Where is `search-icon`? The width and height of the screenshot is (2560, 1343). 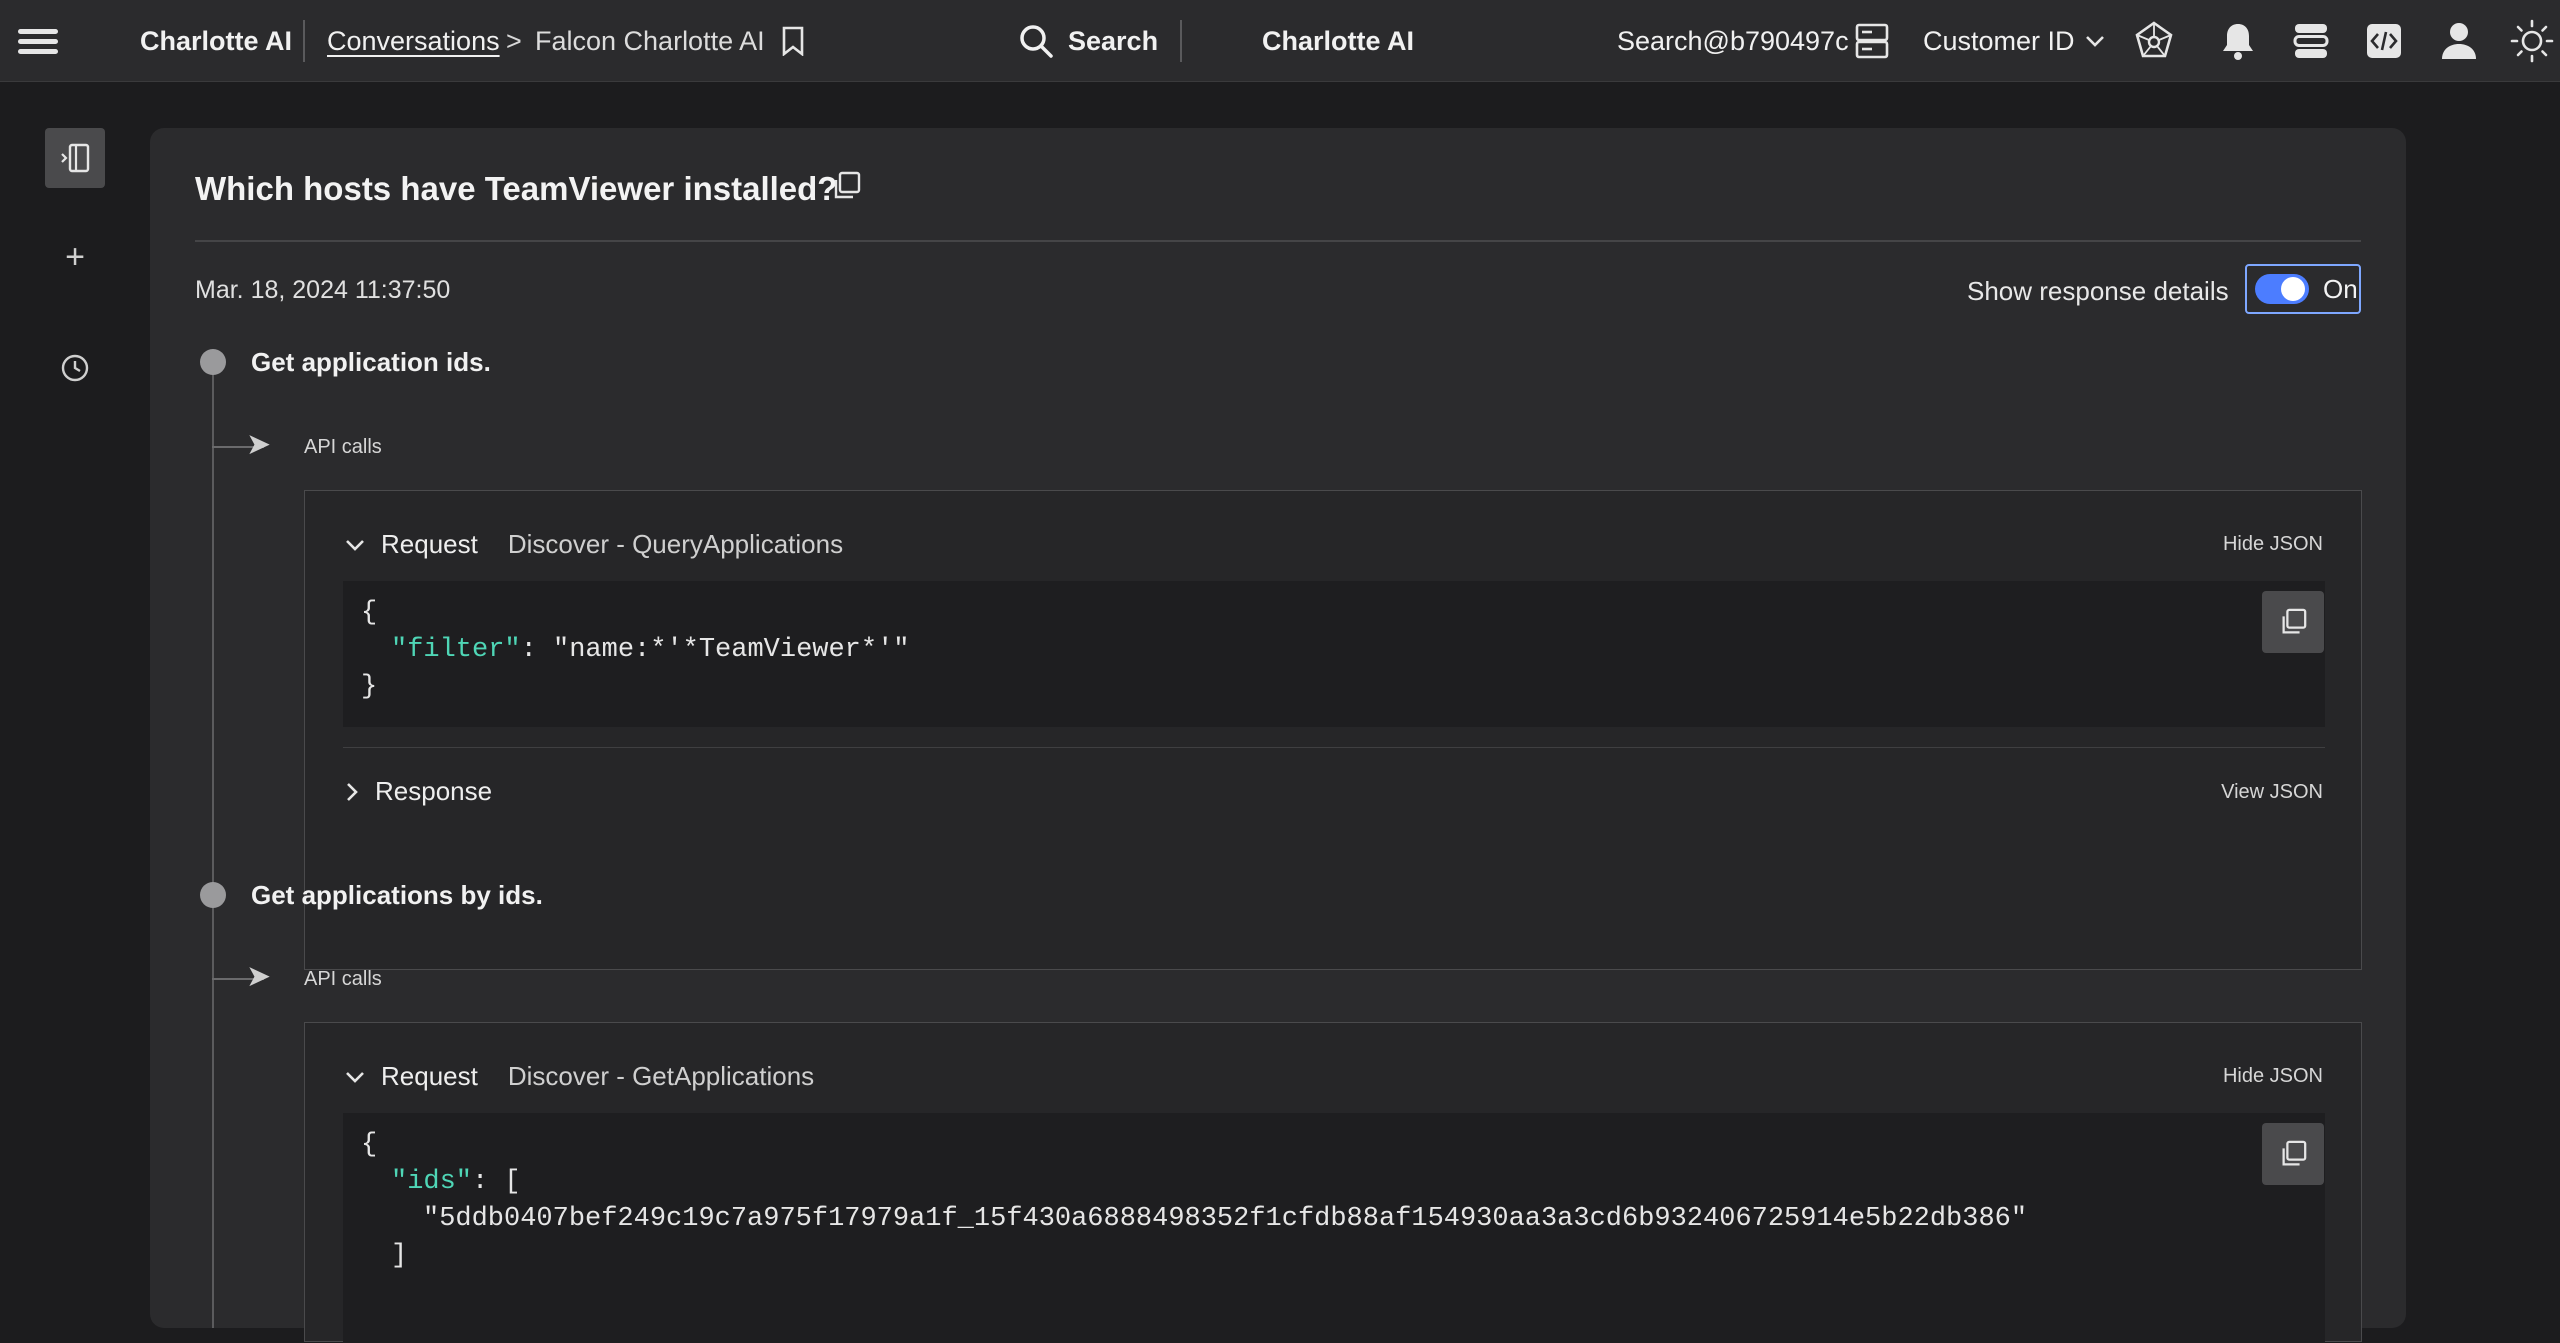
search-icon is located at coordinates (1036, 41).